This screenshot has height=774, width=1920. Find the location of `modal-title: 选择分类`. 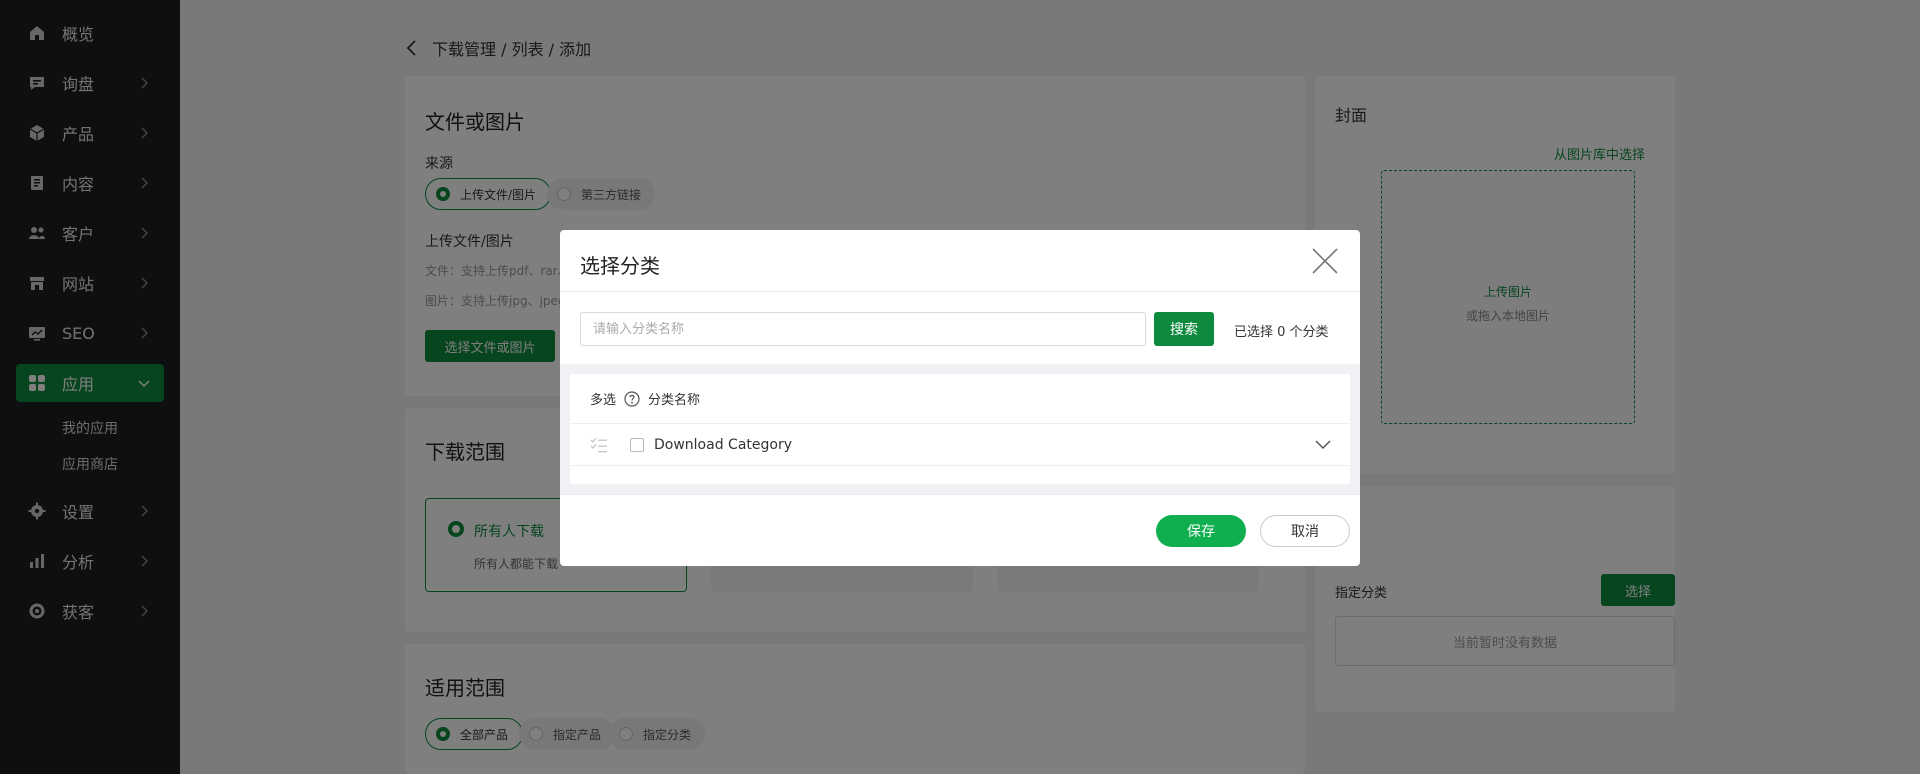

modal-title: 选择分类 is located at coordinates (620, 266).